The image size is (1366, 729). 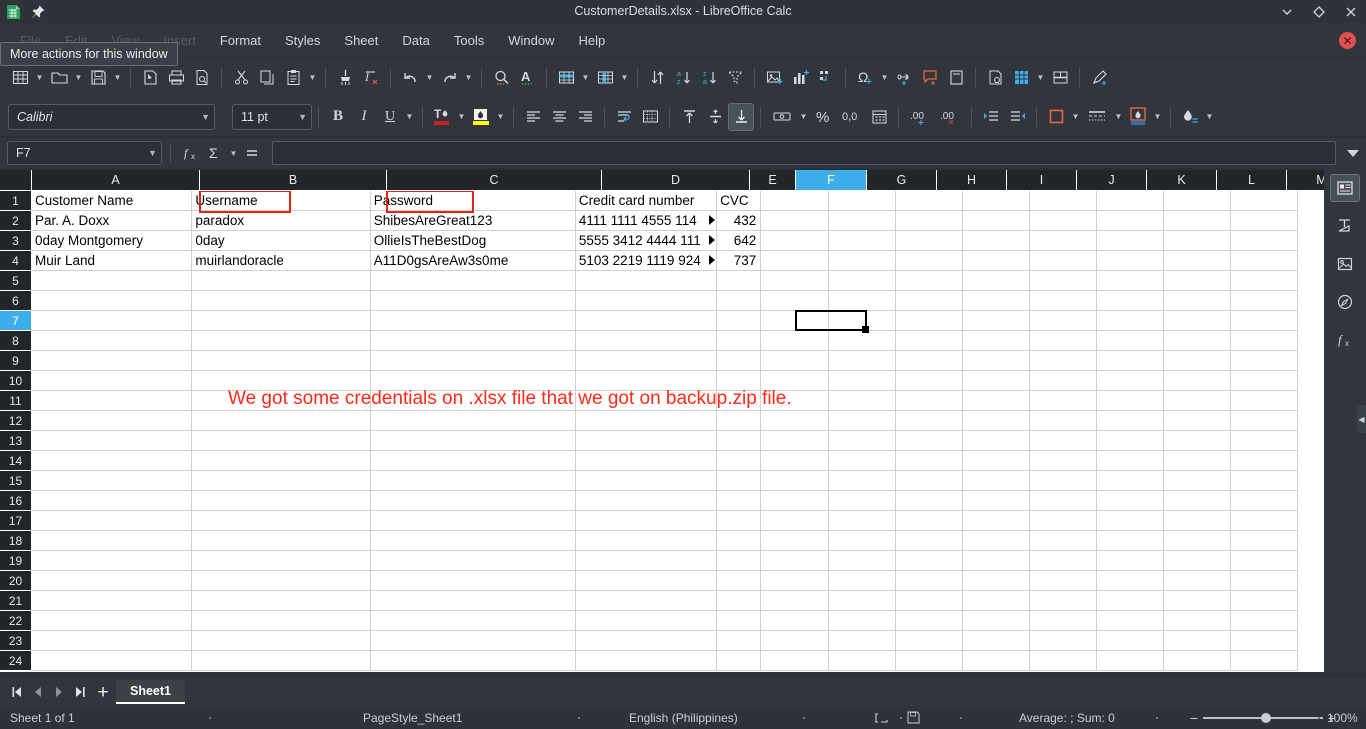 What do you see at coordinates (739, 341) in the screenshot?
I see `cell-E8` at bounding box center [739, 341].